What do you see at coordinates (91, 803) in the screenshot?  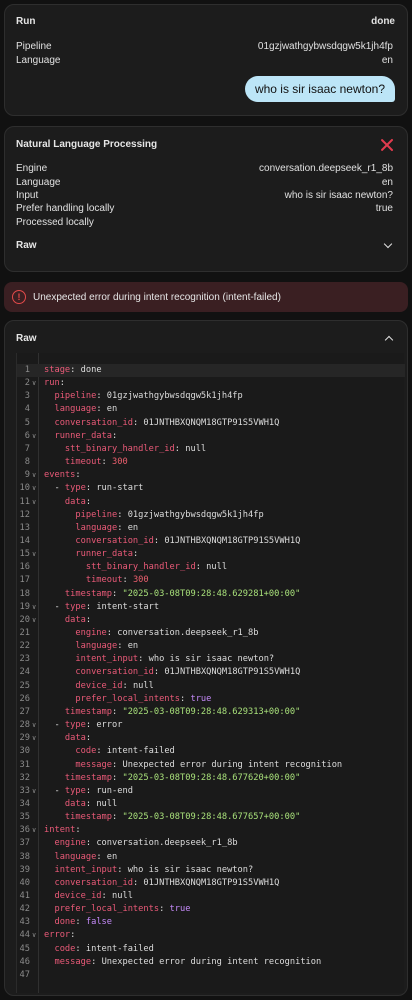 I see `code-text: data: null` at bounding box center [91, 803].